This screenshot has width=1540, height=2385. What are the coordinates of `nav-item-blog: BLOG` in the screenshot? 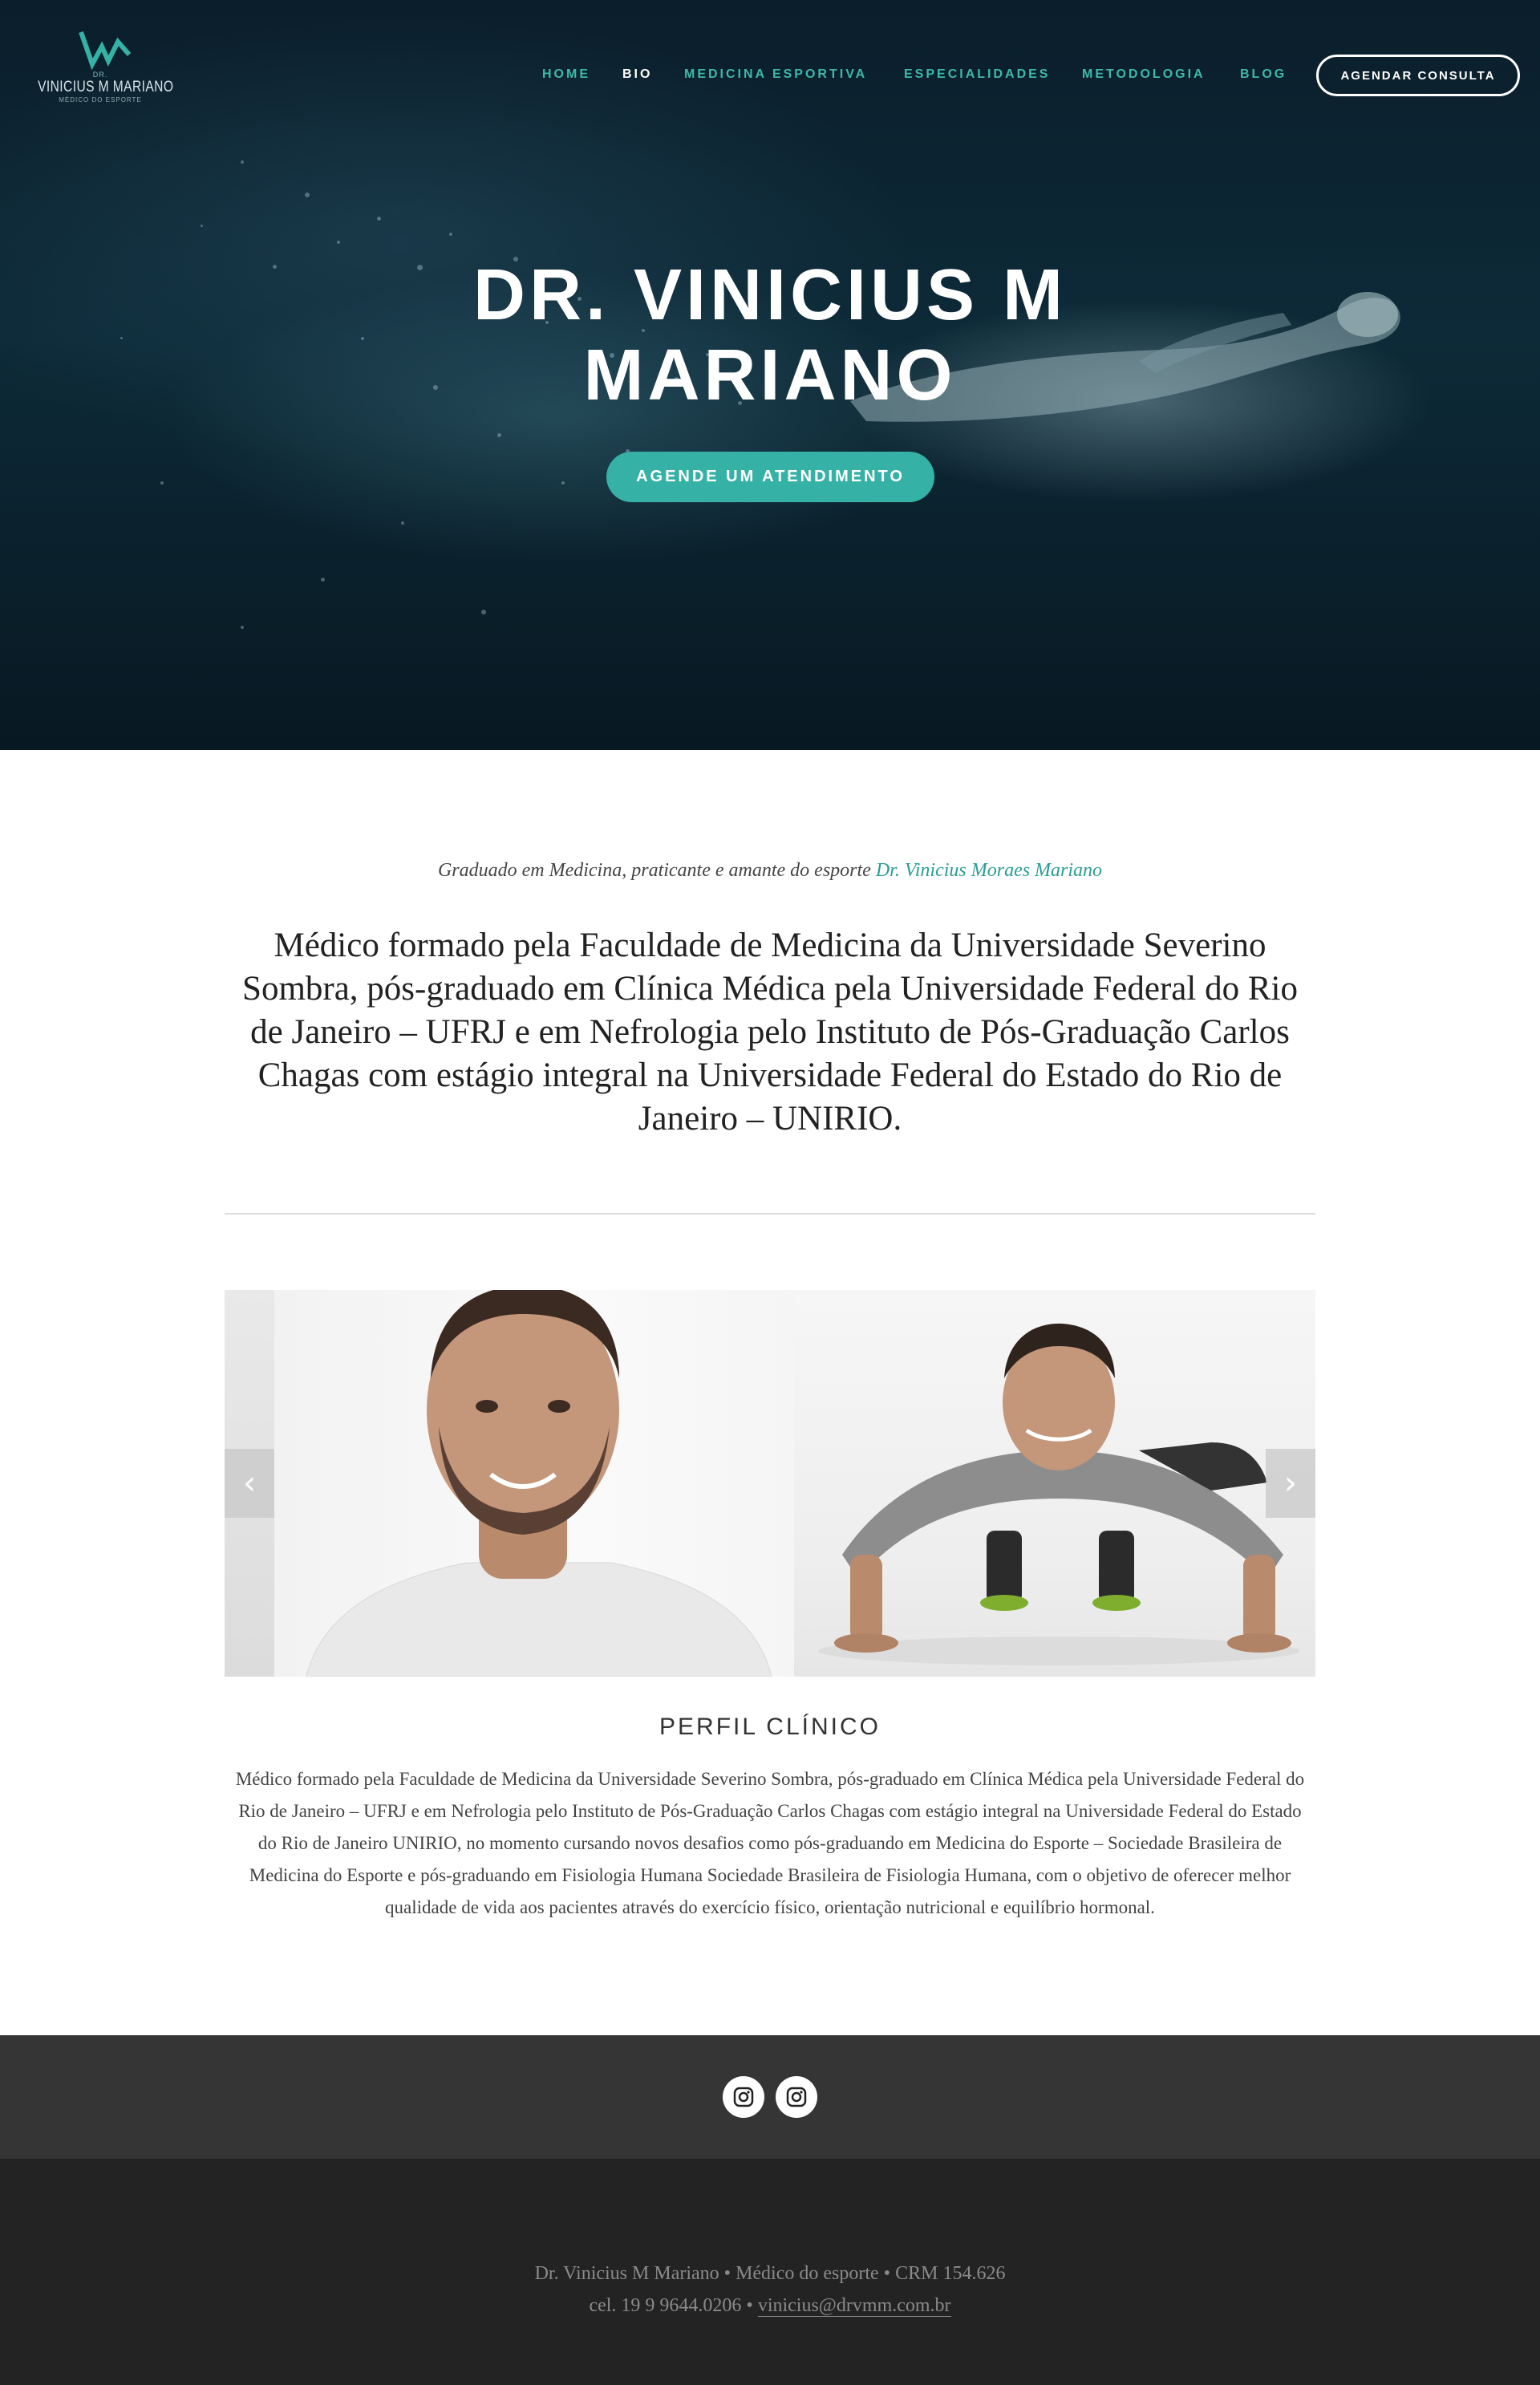 It's located at (1263, 74).